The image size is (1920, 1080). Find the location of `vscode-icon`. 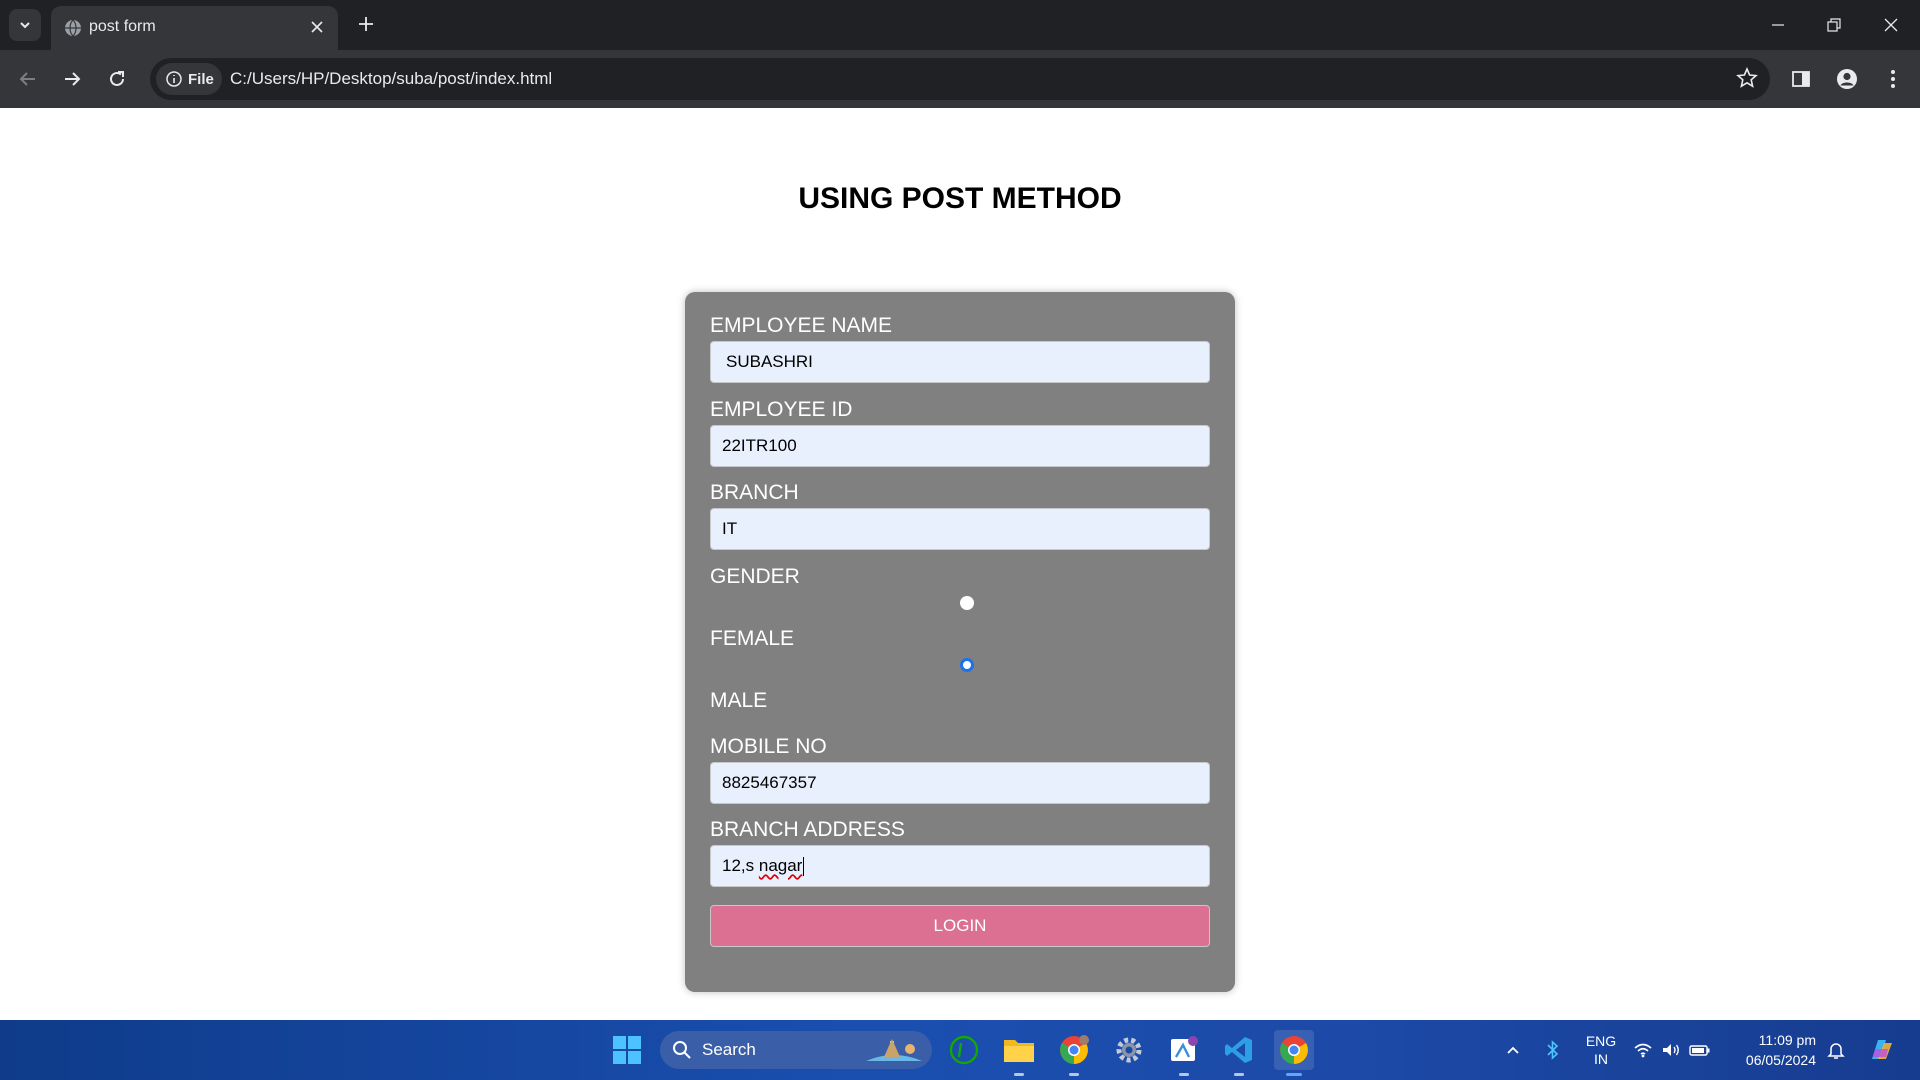

vscode-icon is located at coordinates (1238, 1050).